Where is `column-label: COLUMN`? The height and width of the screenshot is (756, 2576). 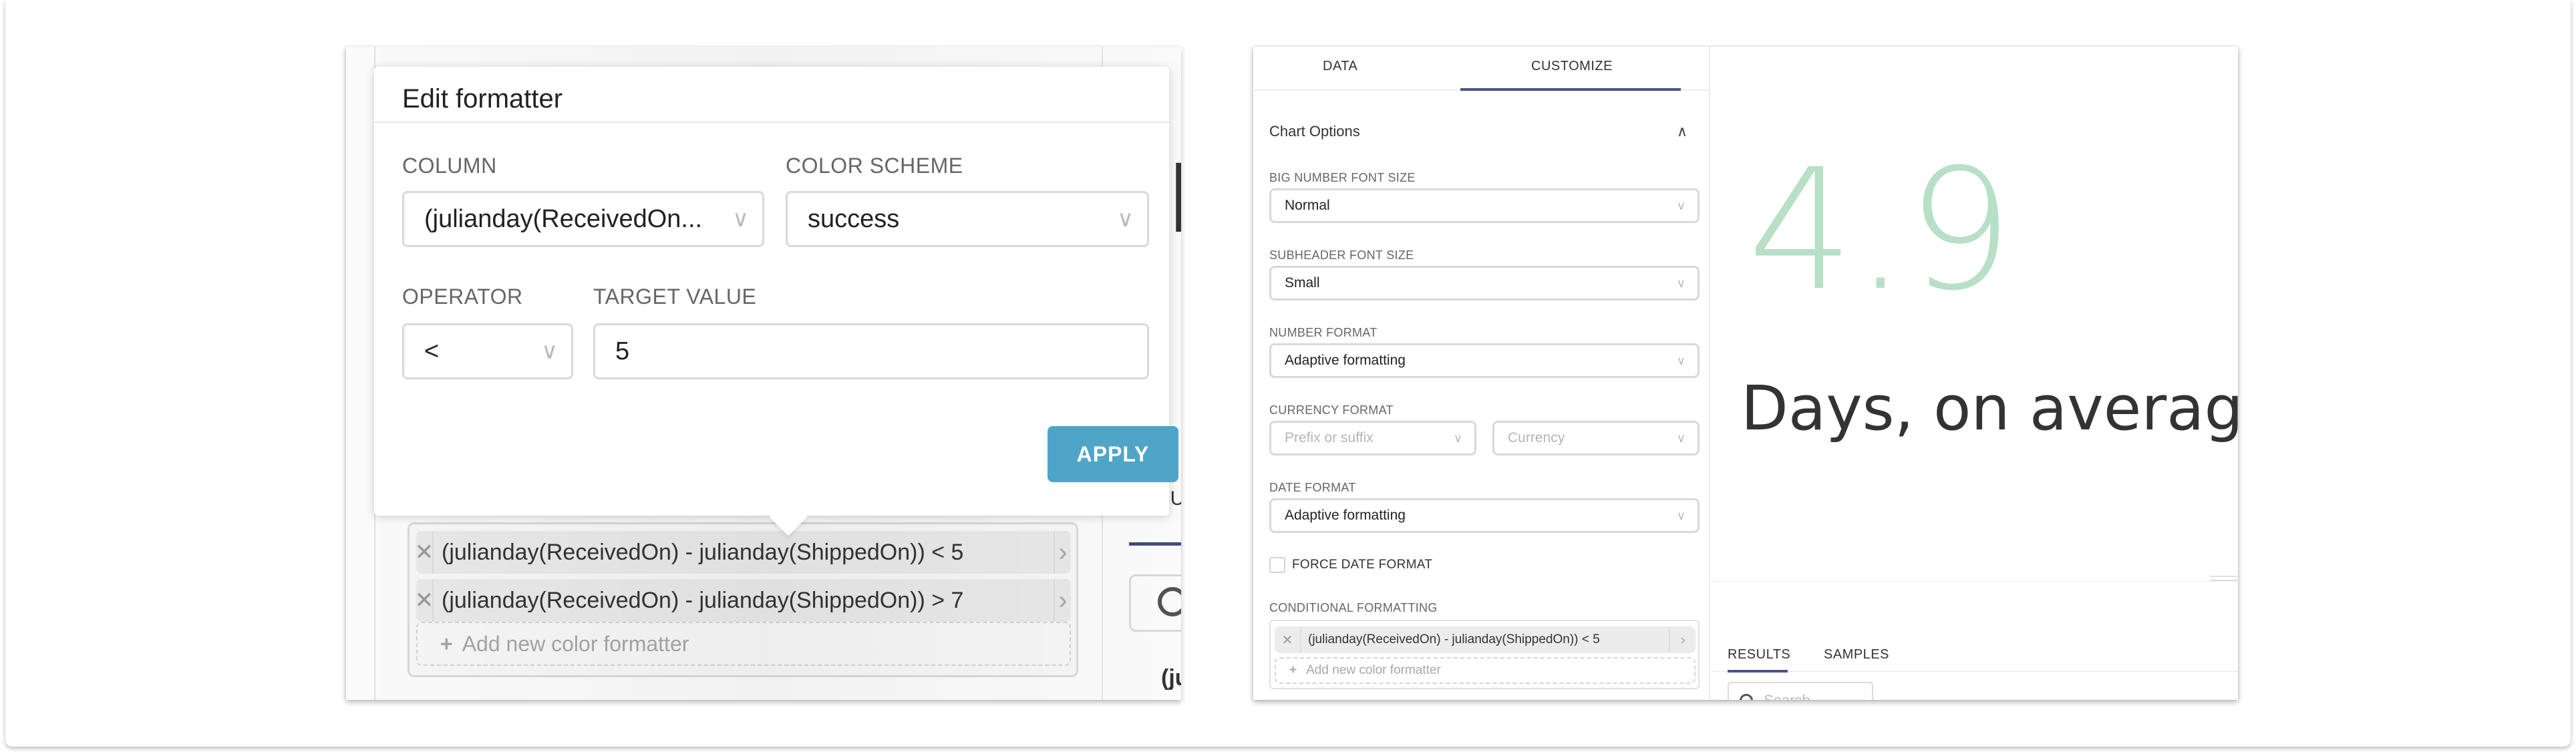
column-label: COLUMN is located at coordinates (449, 166).